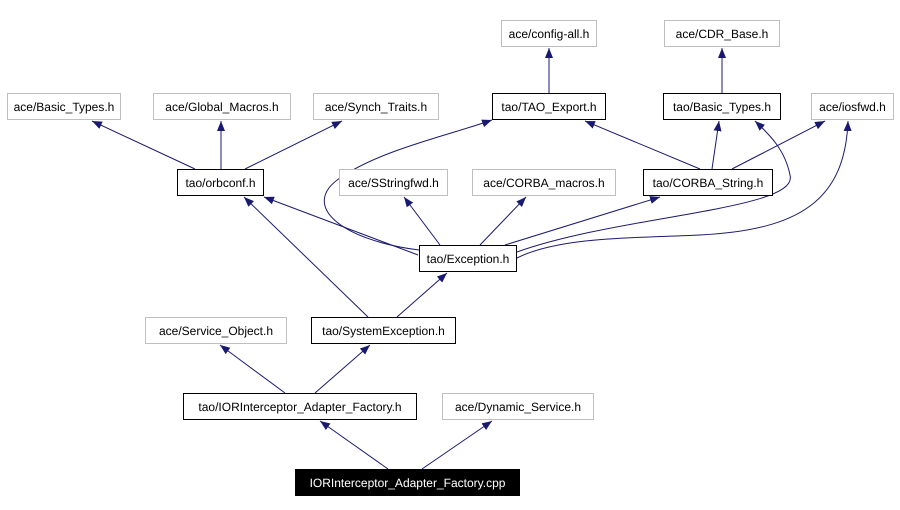 This screenshot has width=900, height=510. What do you see at coordinates (222, 106) in the screenshot?
I see `header-file-node: ace/Global_Macros.h` at bounding box center [222, 106].